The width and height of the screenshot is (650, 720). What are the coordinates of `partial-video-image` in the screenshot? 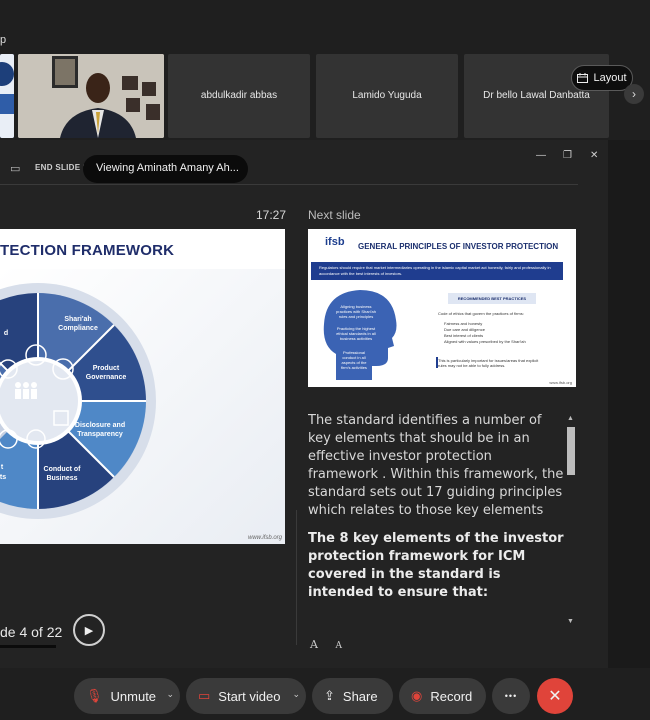 It's located at (7, 96).